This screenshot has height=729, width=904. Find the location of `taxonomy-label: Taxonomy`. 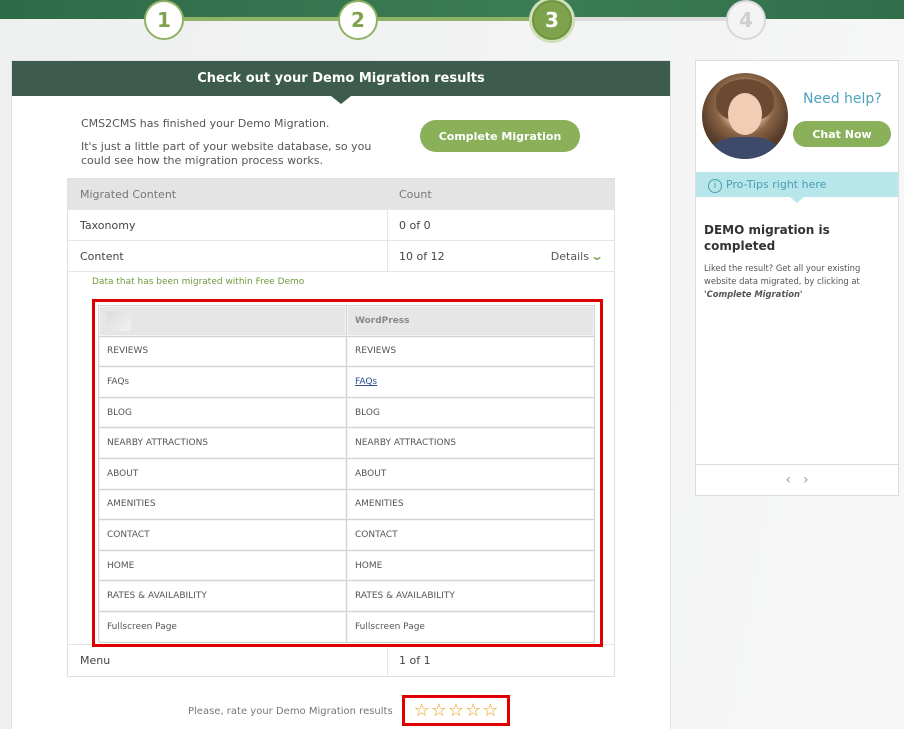

taxonomy-label: Taxonomy is located at coordinates (228, 225).